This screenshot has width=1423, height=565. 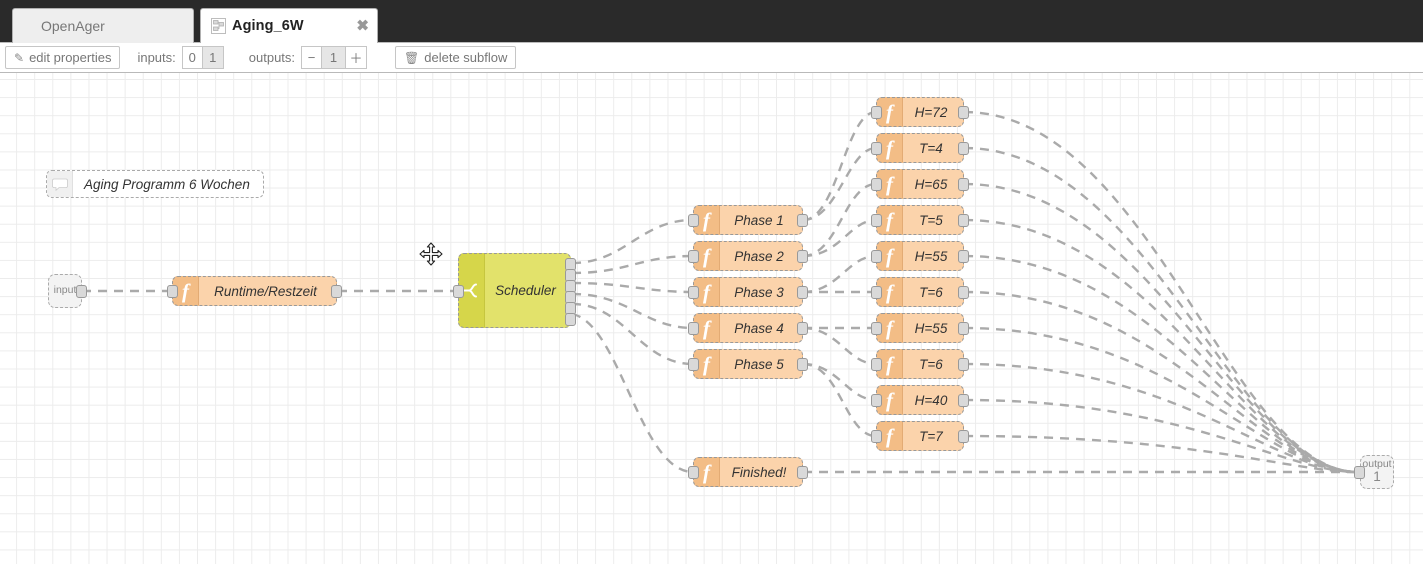 I want to click on outputs-value: 1, so click(x=334, y=57).